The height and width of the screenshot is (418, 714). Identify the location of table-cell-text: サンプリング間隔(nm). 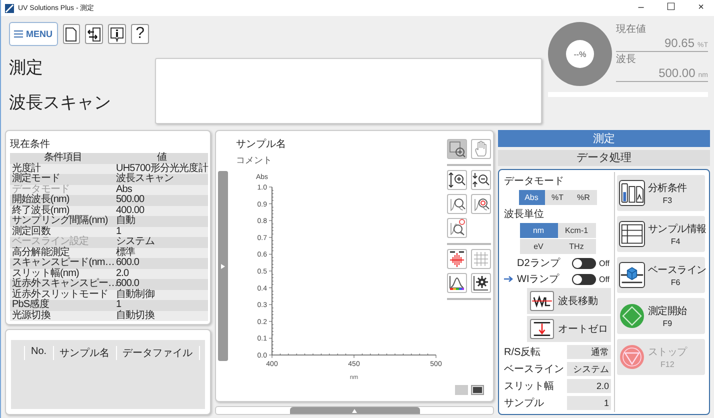
(60, 221).